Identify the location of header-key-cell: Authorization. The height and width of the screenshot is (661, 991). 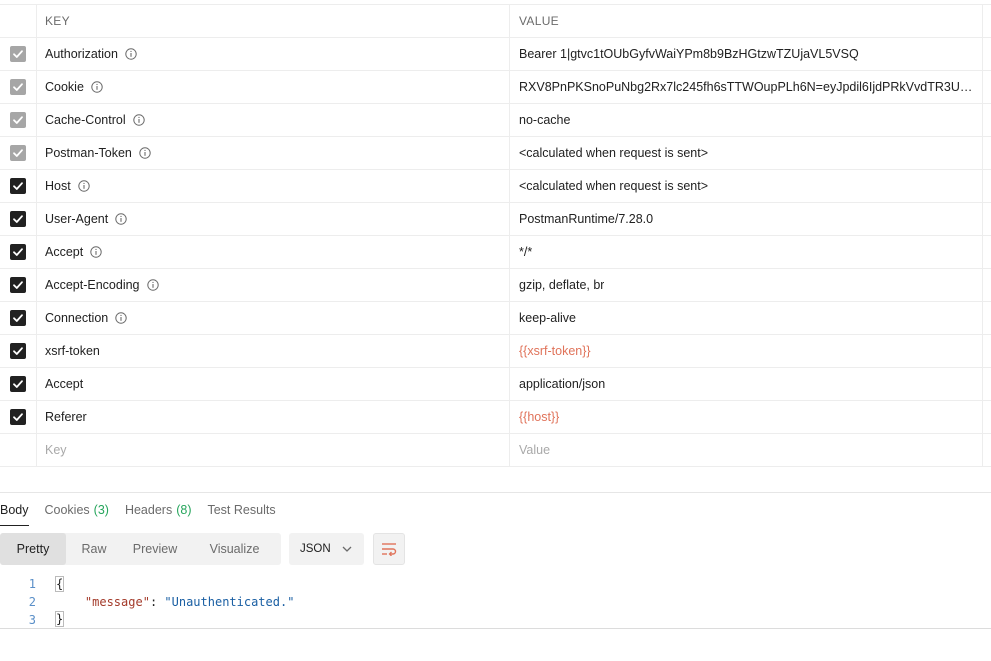
(273, 54).